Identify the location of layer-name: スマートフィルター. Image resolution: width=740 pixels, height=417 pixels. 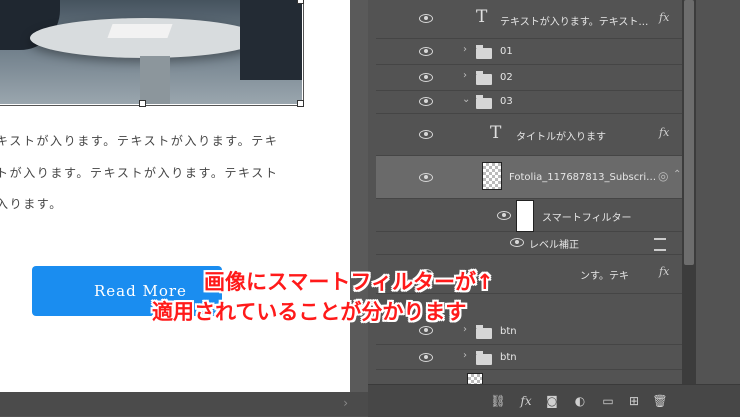
(587, 218).